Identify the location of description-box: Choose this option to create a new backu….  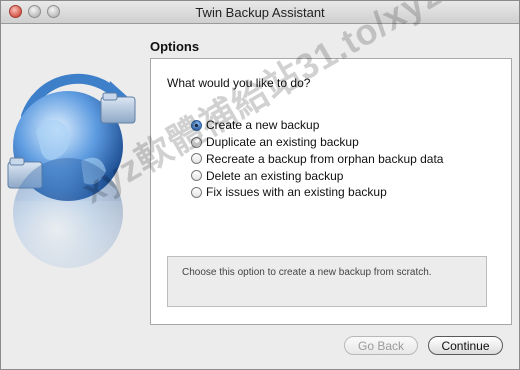
(327, 281).